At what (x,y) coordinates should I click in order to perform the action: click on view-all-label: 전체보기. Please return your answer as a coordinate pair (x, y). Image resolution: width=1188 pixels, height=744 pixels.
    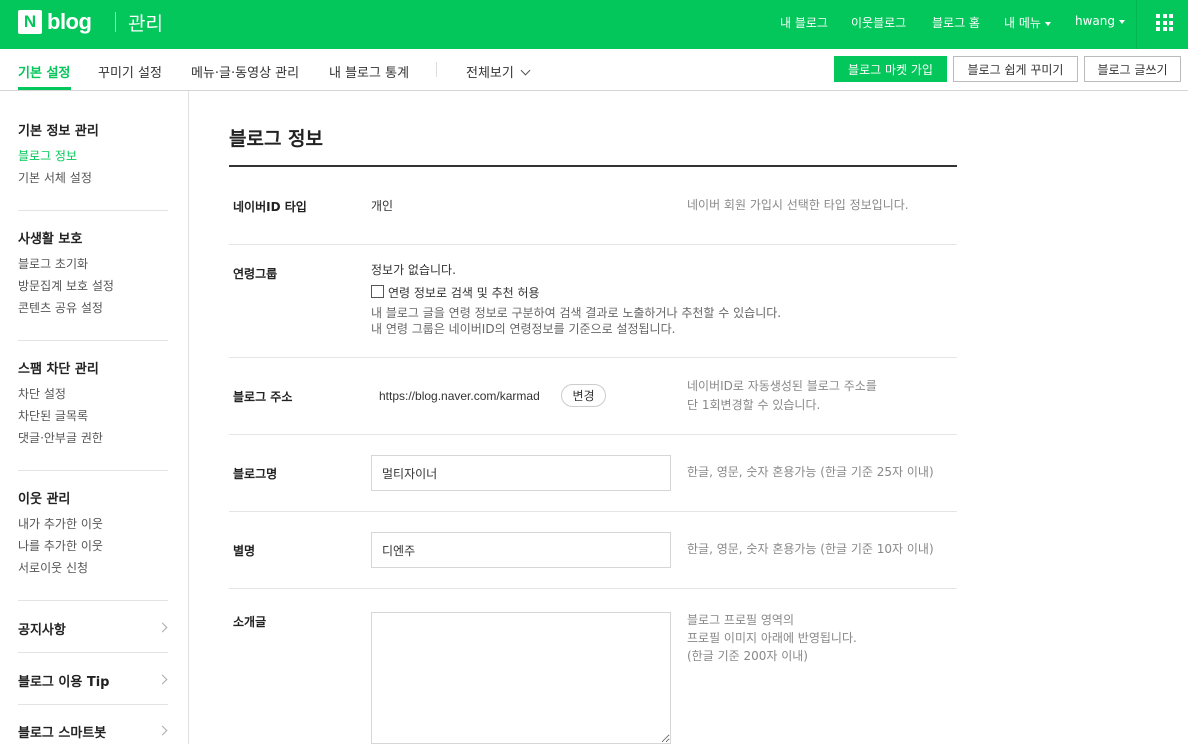
    Looking at the image, I should click on (490, 73).